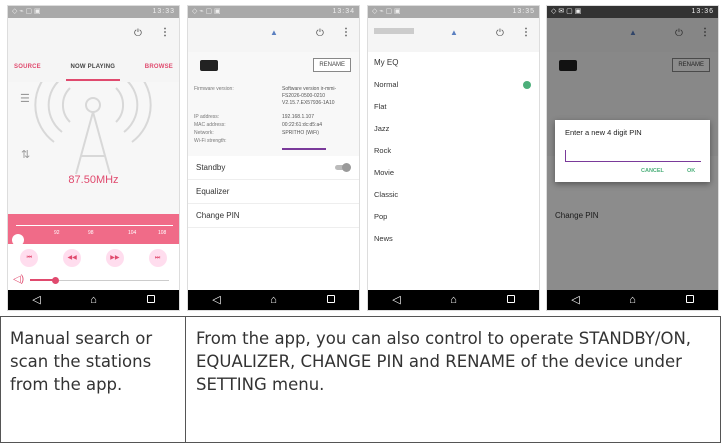 This screenshot has width=721, height=443. Describe the element at coordinates (343, 11) in the screenshot. I see `status-time: 13:34` at that location.